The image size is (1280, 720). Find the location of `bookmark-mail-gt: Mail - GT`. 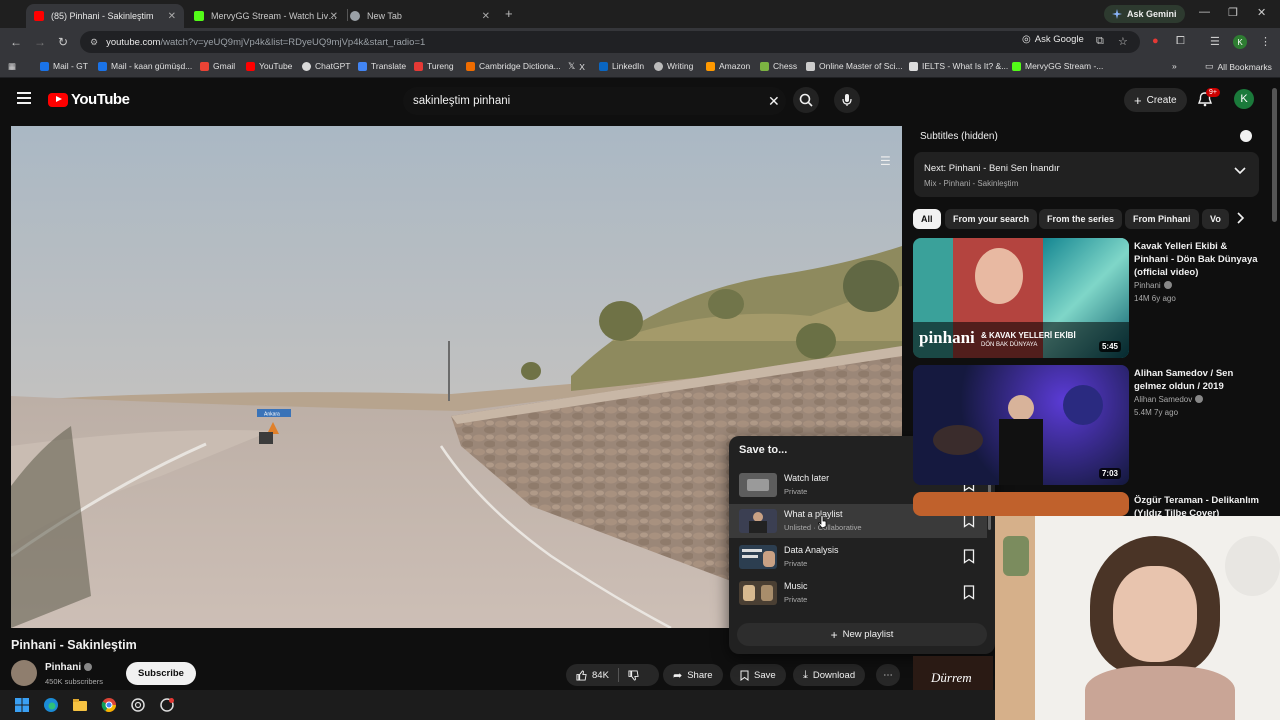

bookmark-mail-gt: Mail - GT is located at coordinates (64, 66).